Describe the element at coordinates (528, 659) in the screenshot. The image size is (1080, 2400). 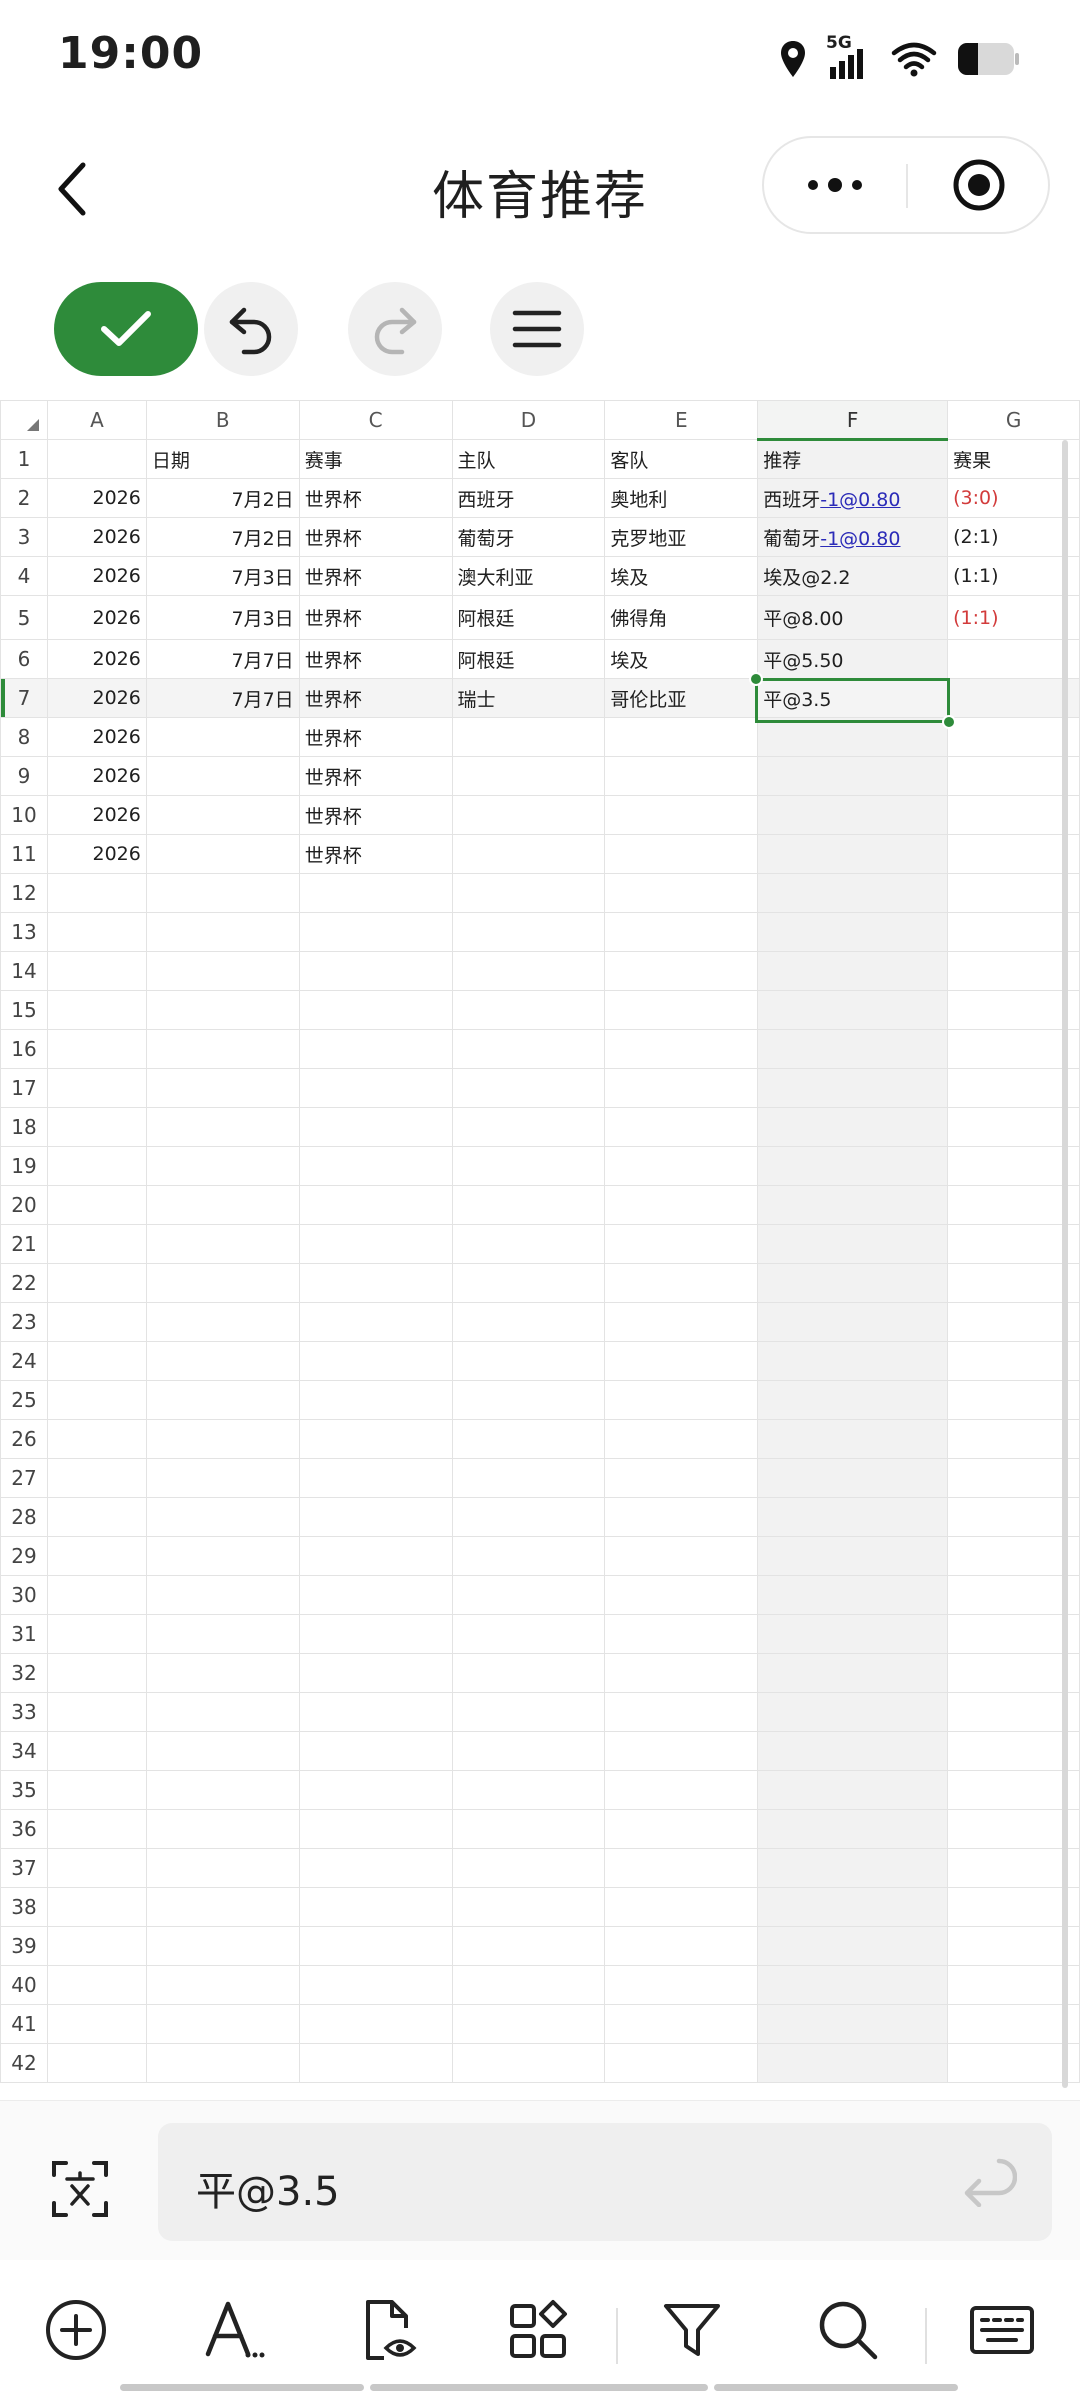
I see `cell: 阿根廷` at that location.